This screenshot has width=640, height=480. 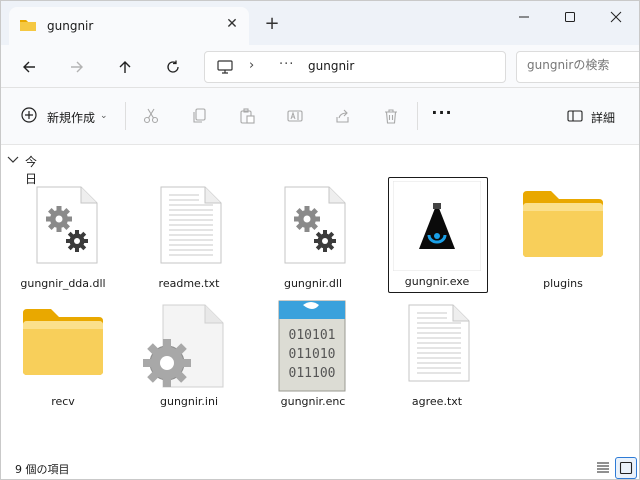 I want to click on folder-name: recv, so click(x=63, y=401).